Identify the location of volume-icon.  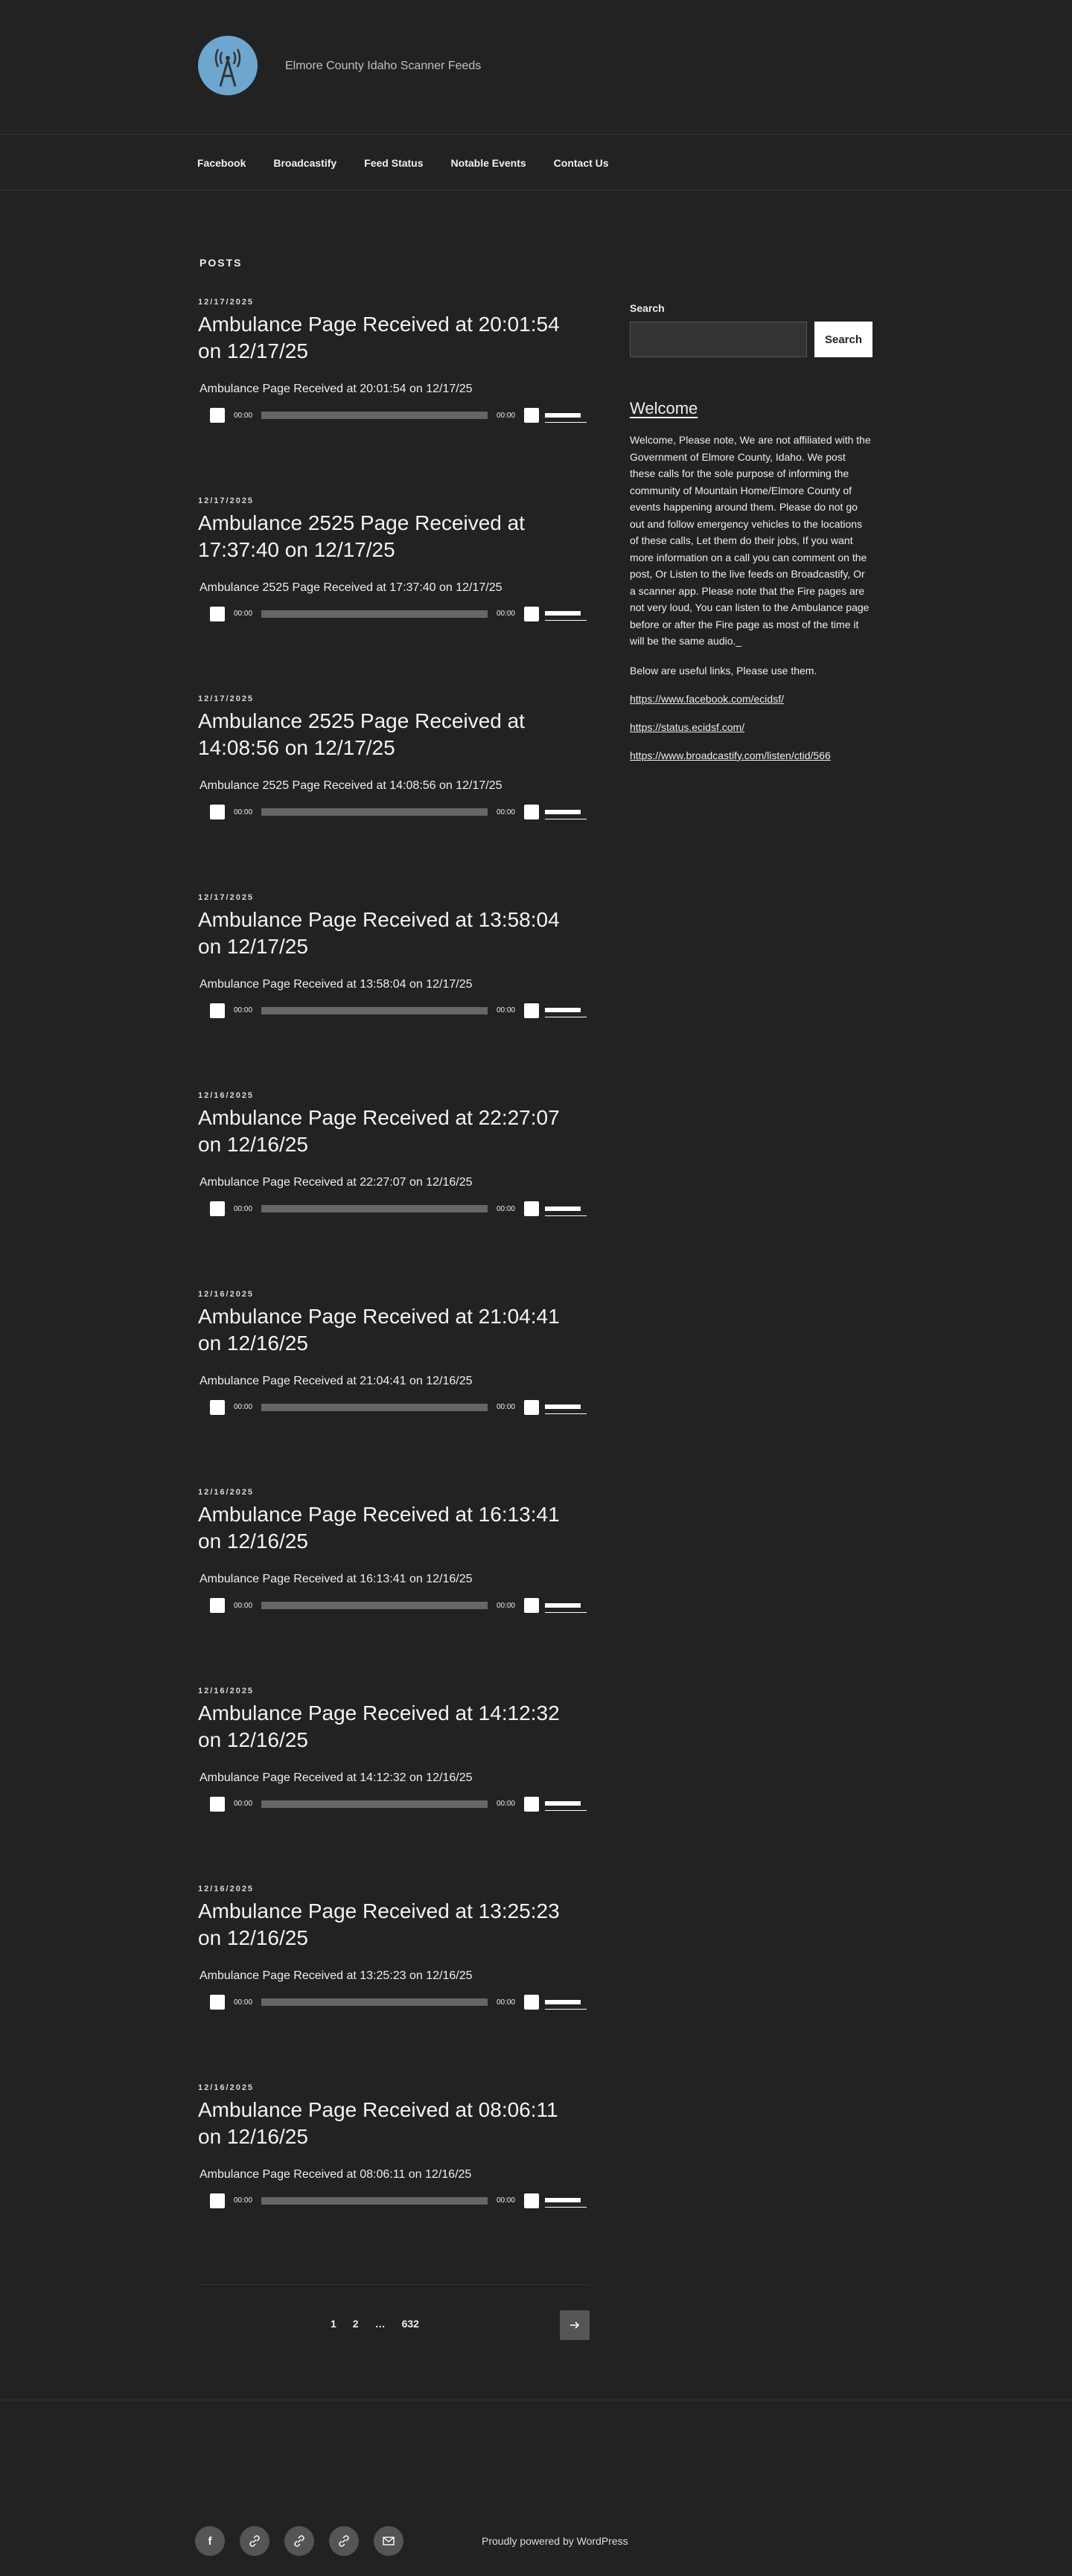
(531, 1803).